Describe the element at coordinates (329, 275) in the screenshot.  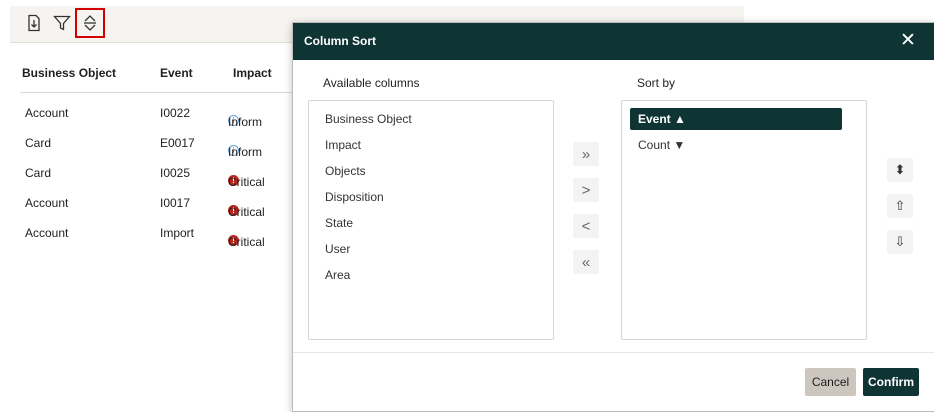
I see `list-item: Area` at that location.